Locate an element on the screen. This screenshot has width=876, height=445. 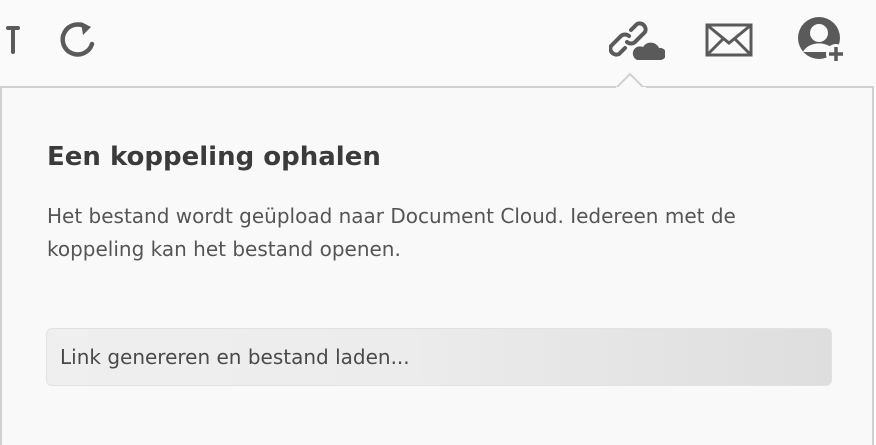
popover-title: Een koppeling ophalen is located at coordinates (214, 157).